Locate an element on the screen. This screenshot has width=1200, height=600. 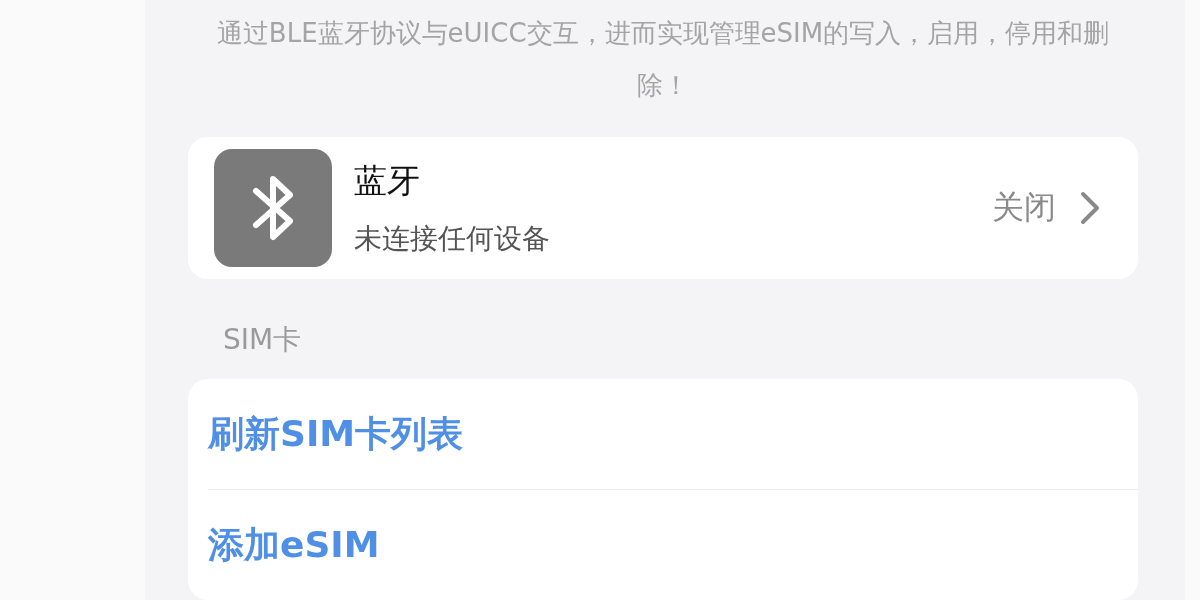
bluetooth-state: 关闭 is located at coordinates (1024, 207).